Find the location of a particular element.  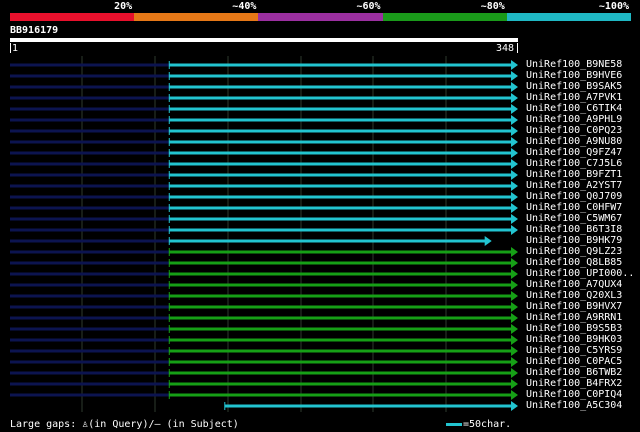

hit-label: UniRef100_B6TWB2 is located at coordinates (574, 372).